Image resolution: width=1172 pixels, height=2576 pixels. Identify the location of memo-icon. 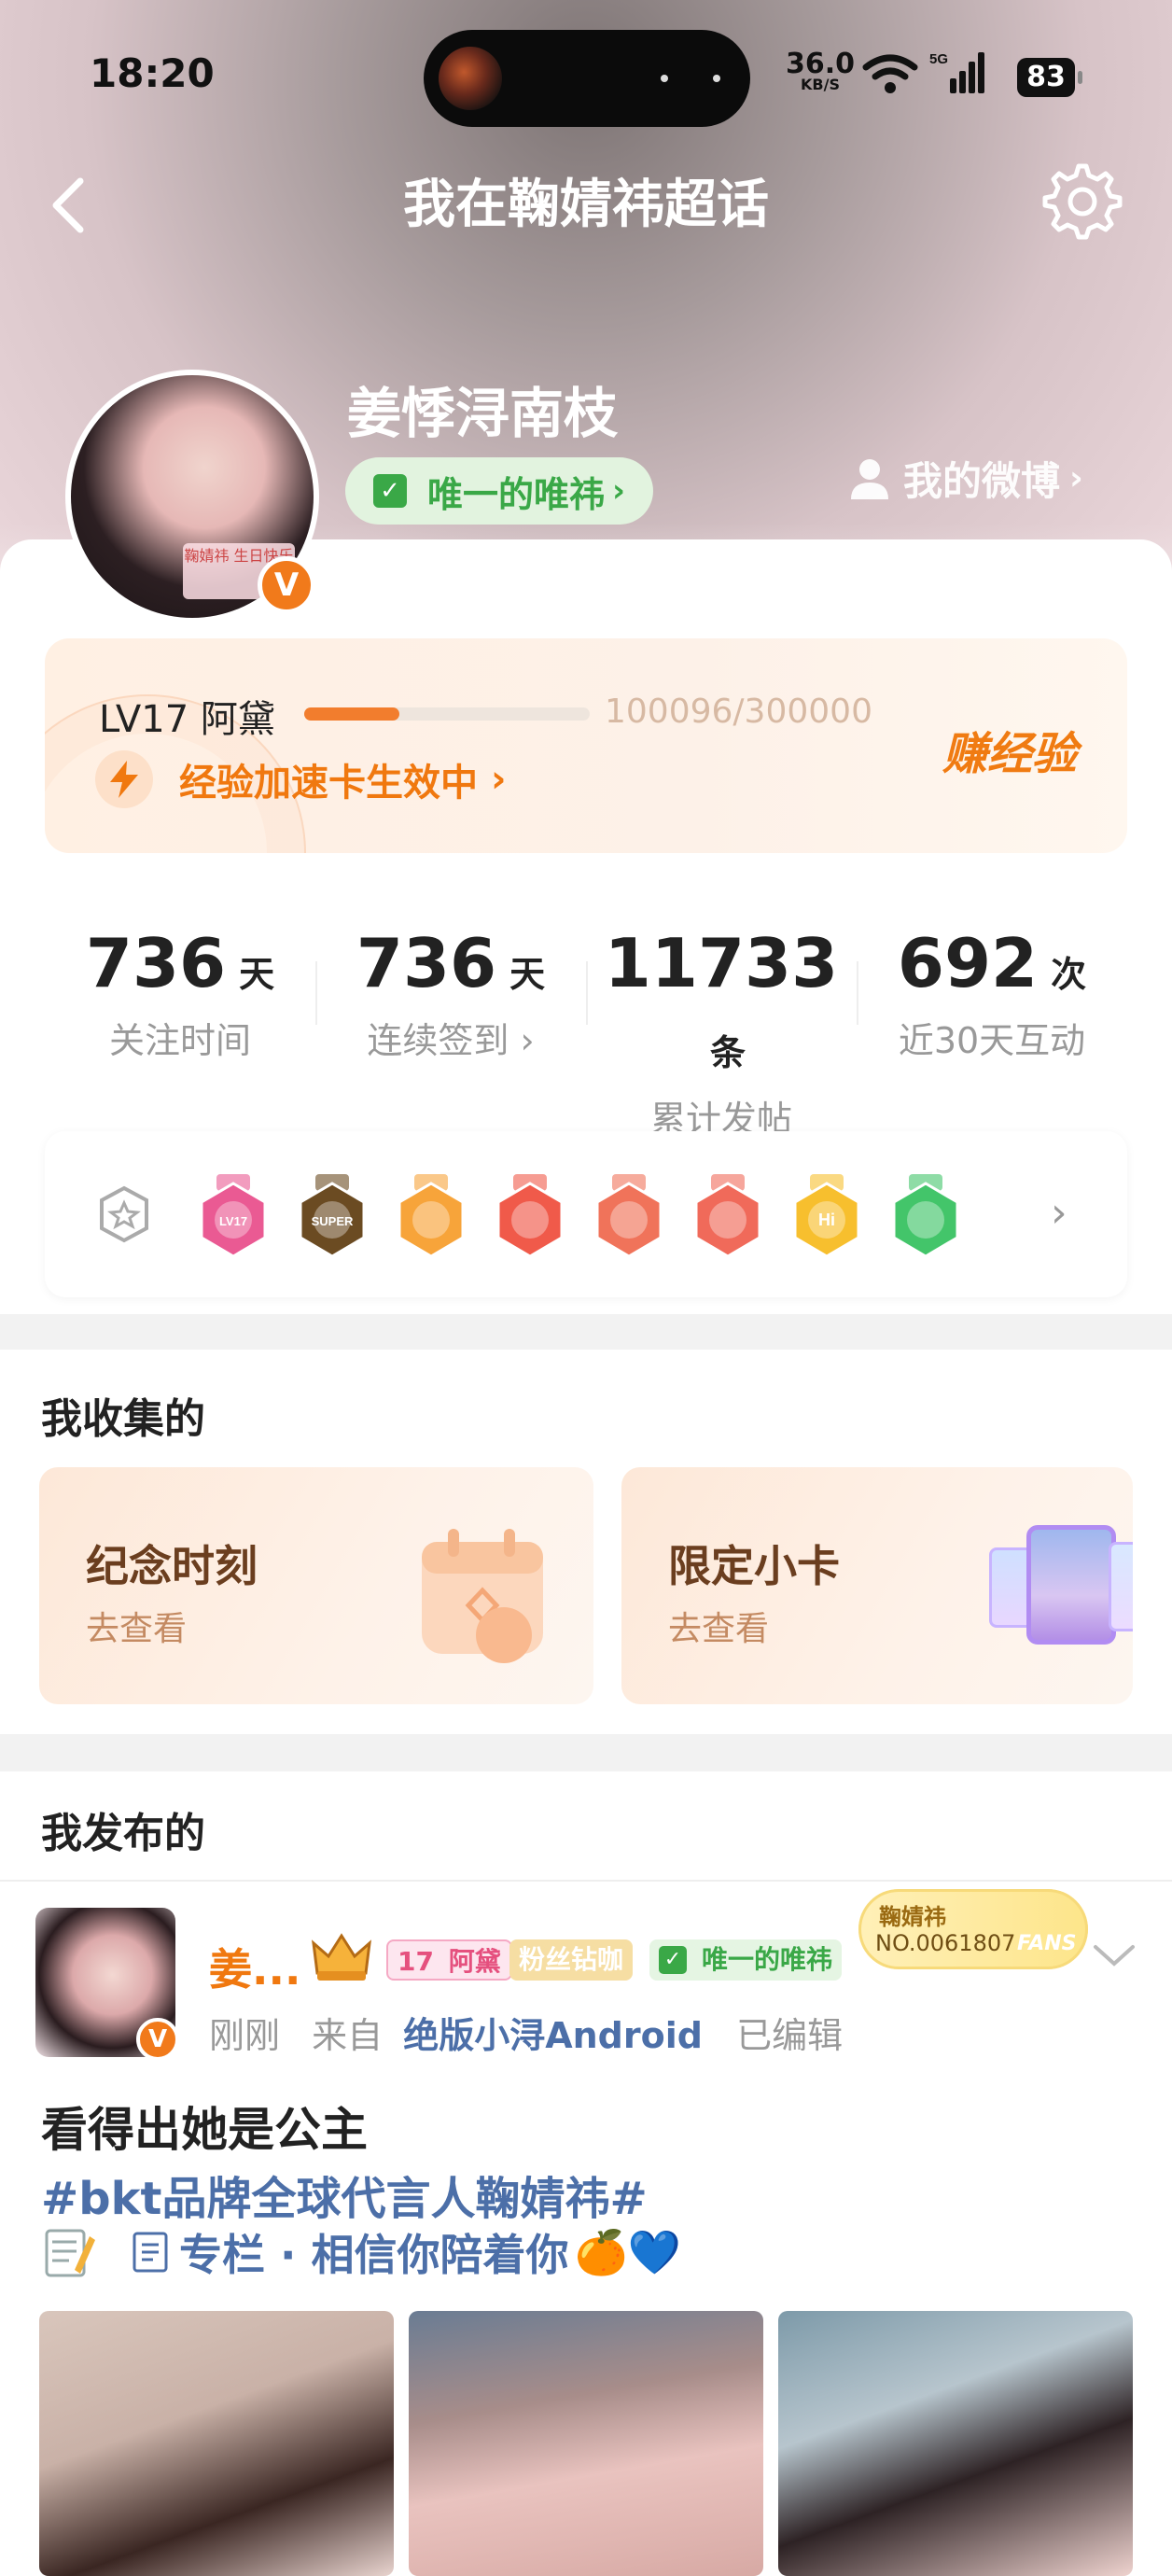
(70, 2253).